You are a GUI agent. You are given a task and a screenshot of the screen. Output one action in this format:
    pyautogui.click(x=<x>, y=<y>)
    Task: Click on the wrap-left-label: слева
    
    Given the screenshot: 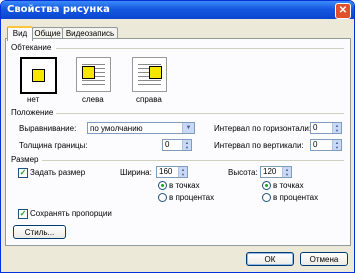 What is the action you would take?
    pyautogui.click(x=93, y=99)
    